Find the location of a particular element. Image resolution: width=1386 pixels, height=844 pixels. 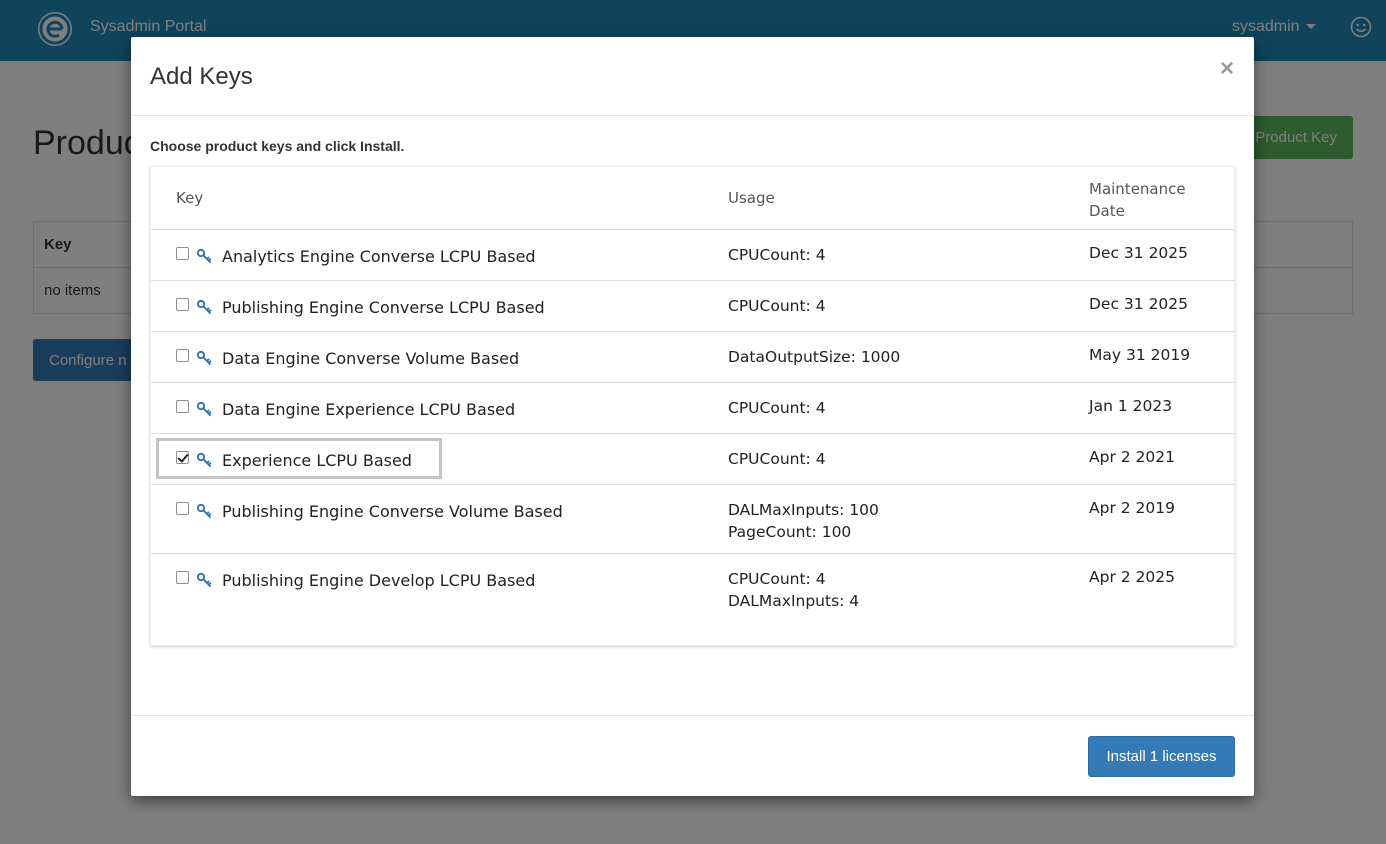

key-name: Data Engine Converse Volume Based is located at coordinates (371, 358).